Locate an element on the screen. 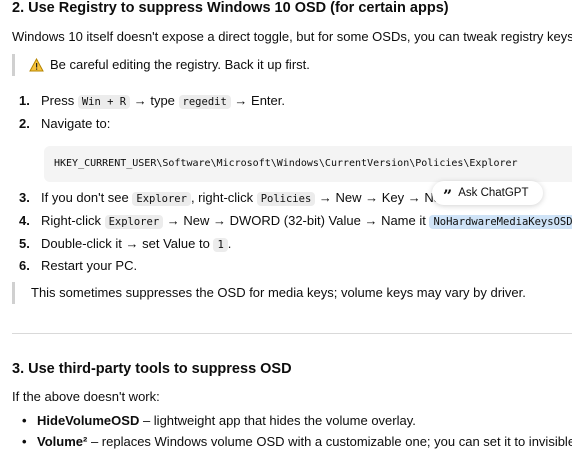 Image resolution: width=572 pixels, height=467 pixels. step-text: Right-click is located at coordinates (73, 220).